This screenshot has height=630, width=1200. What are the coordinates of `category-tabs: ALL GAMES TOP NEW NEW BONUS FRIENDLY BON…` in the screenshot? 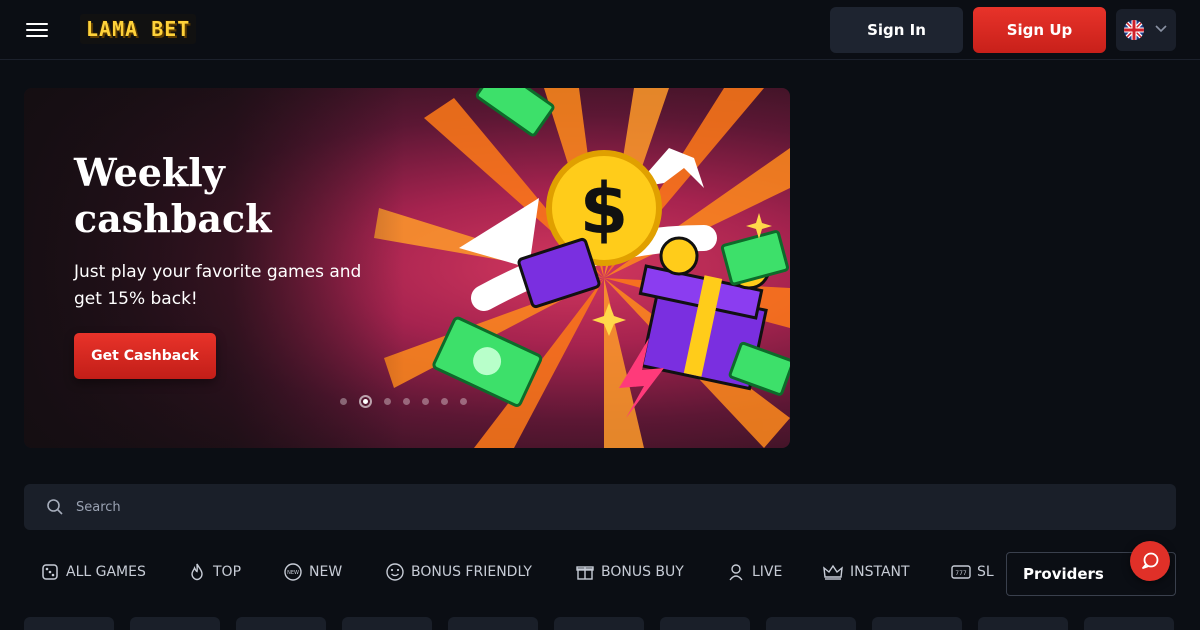 It's located at (510, 572).